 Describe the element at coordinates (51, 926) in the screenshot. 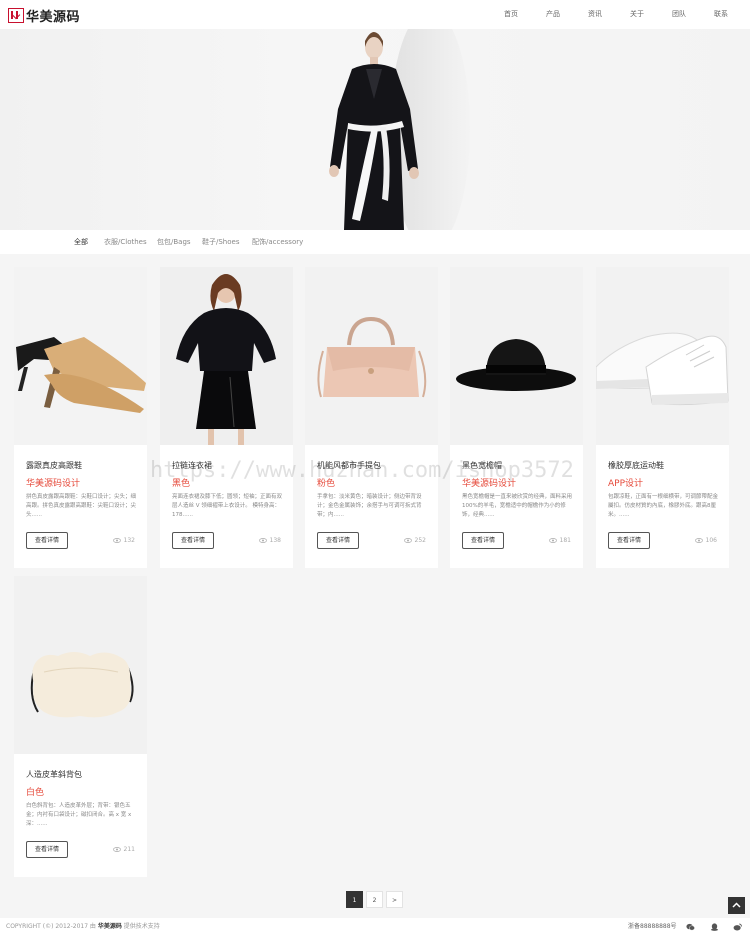

I see `copyright-prefix: COPYRIGHT (©) 2012-2017 由` at that location.